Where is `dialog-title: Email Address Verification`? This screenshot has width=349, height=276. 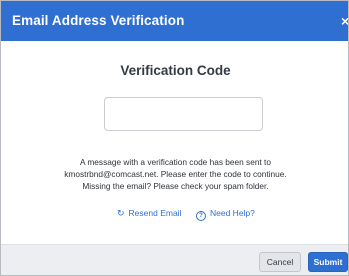 dialog-title: Email Address Verification is located at coordinates (98, 20).